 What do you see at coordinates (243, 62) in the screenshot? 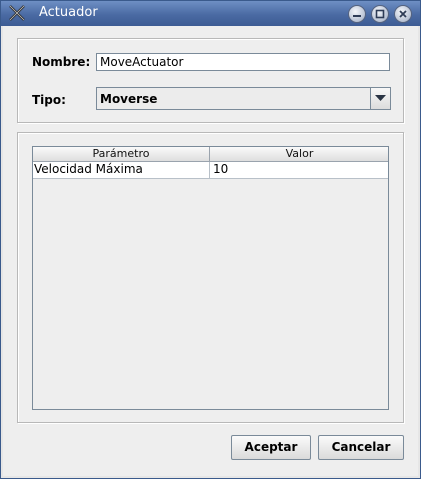
I see `nombre-input: MoveActuator` at bounding box center [243, 62].